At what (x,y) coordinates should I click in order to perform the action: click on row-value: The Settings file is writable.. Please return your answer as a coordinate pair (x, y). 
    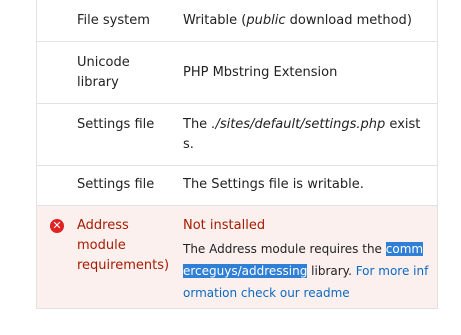
    Looking at the image, I should click on (273, 184).